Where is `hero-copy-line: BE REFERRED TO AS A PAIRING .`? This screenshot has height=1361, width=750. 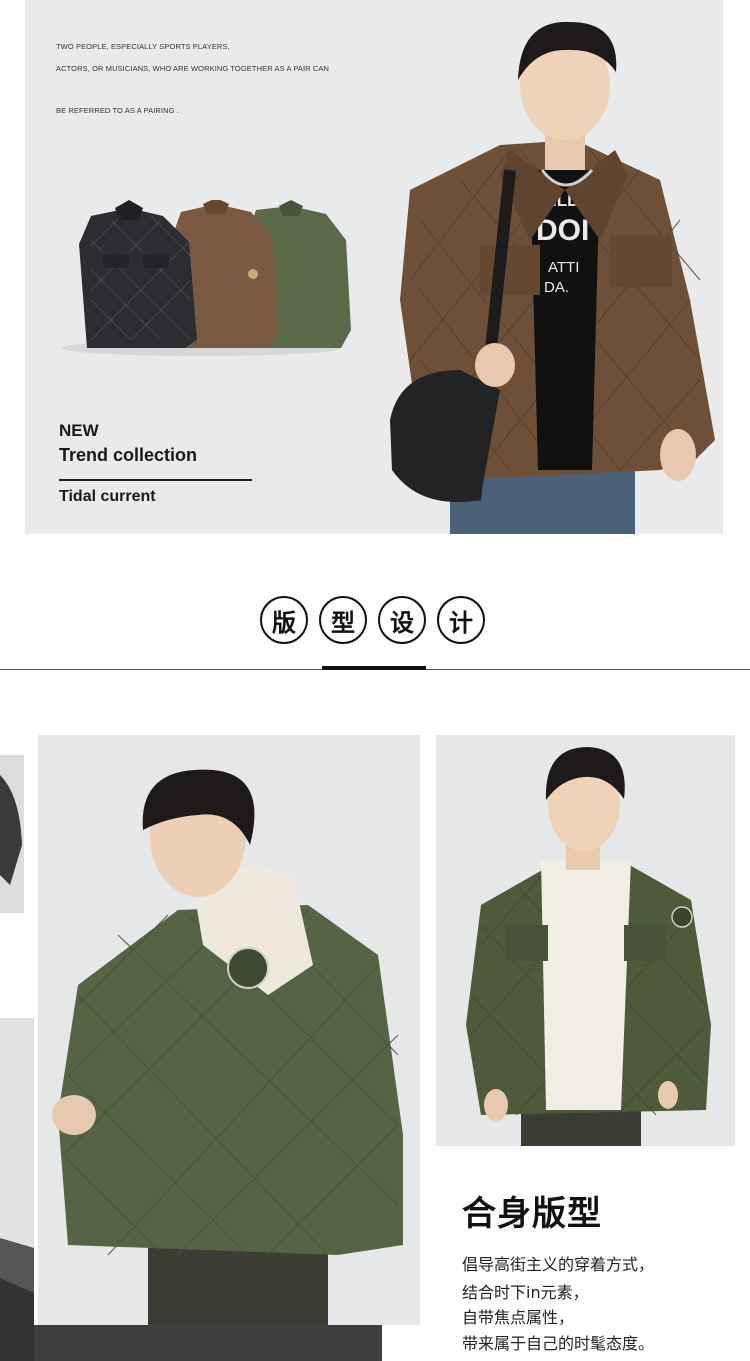 hero-copy-line: BE REFERRED TO AS A PAIRING . is located at coordinates (117, 110).